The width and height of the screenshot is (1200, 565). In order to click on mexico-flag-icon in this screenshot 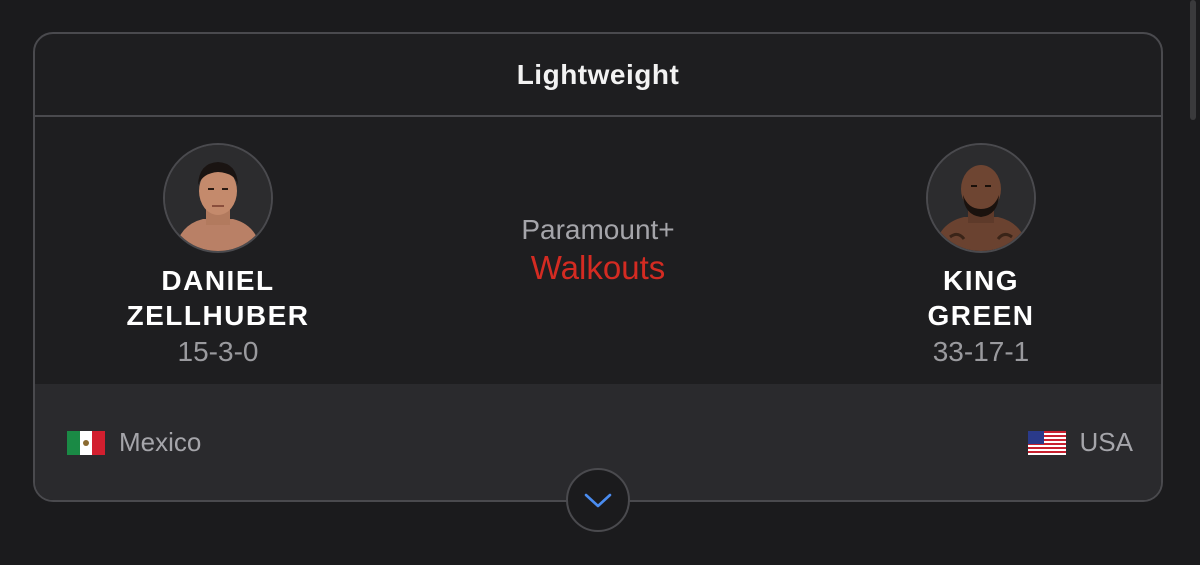, I will do `click(86, 442)`.